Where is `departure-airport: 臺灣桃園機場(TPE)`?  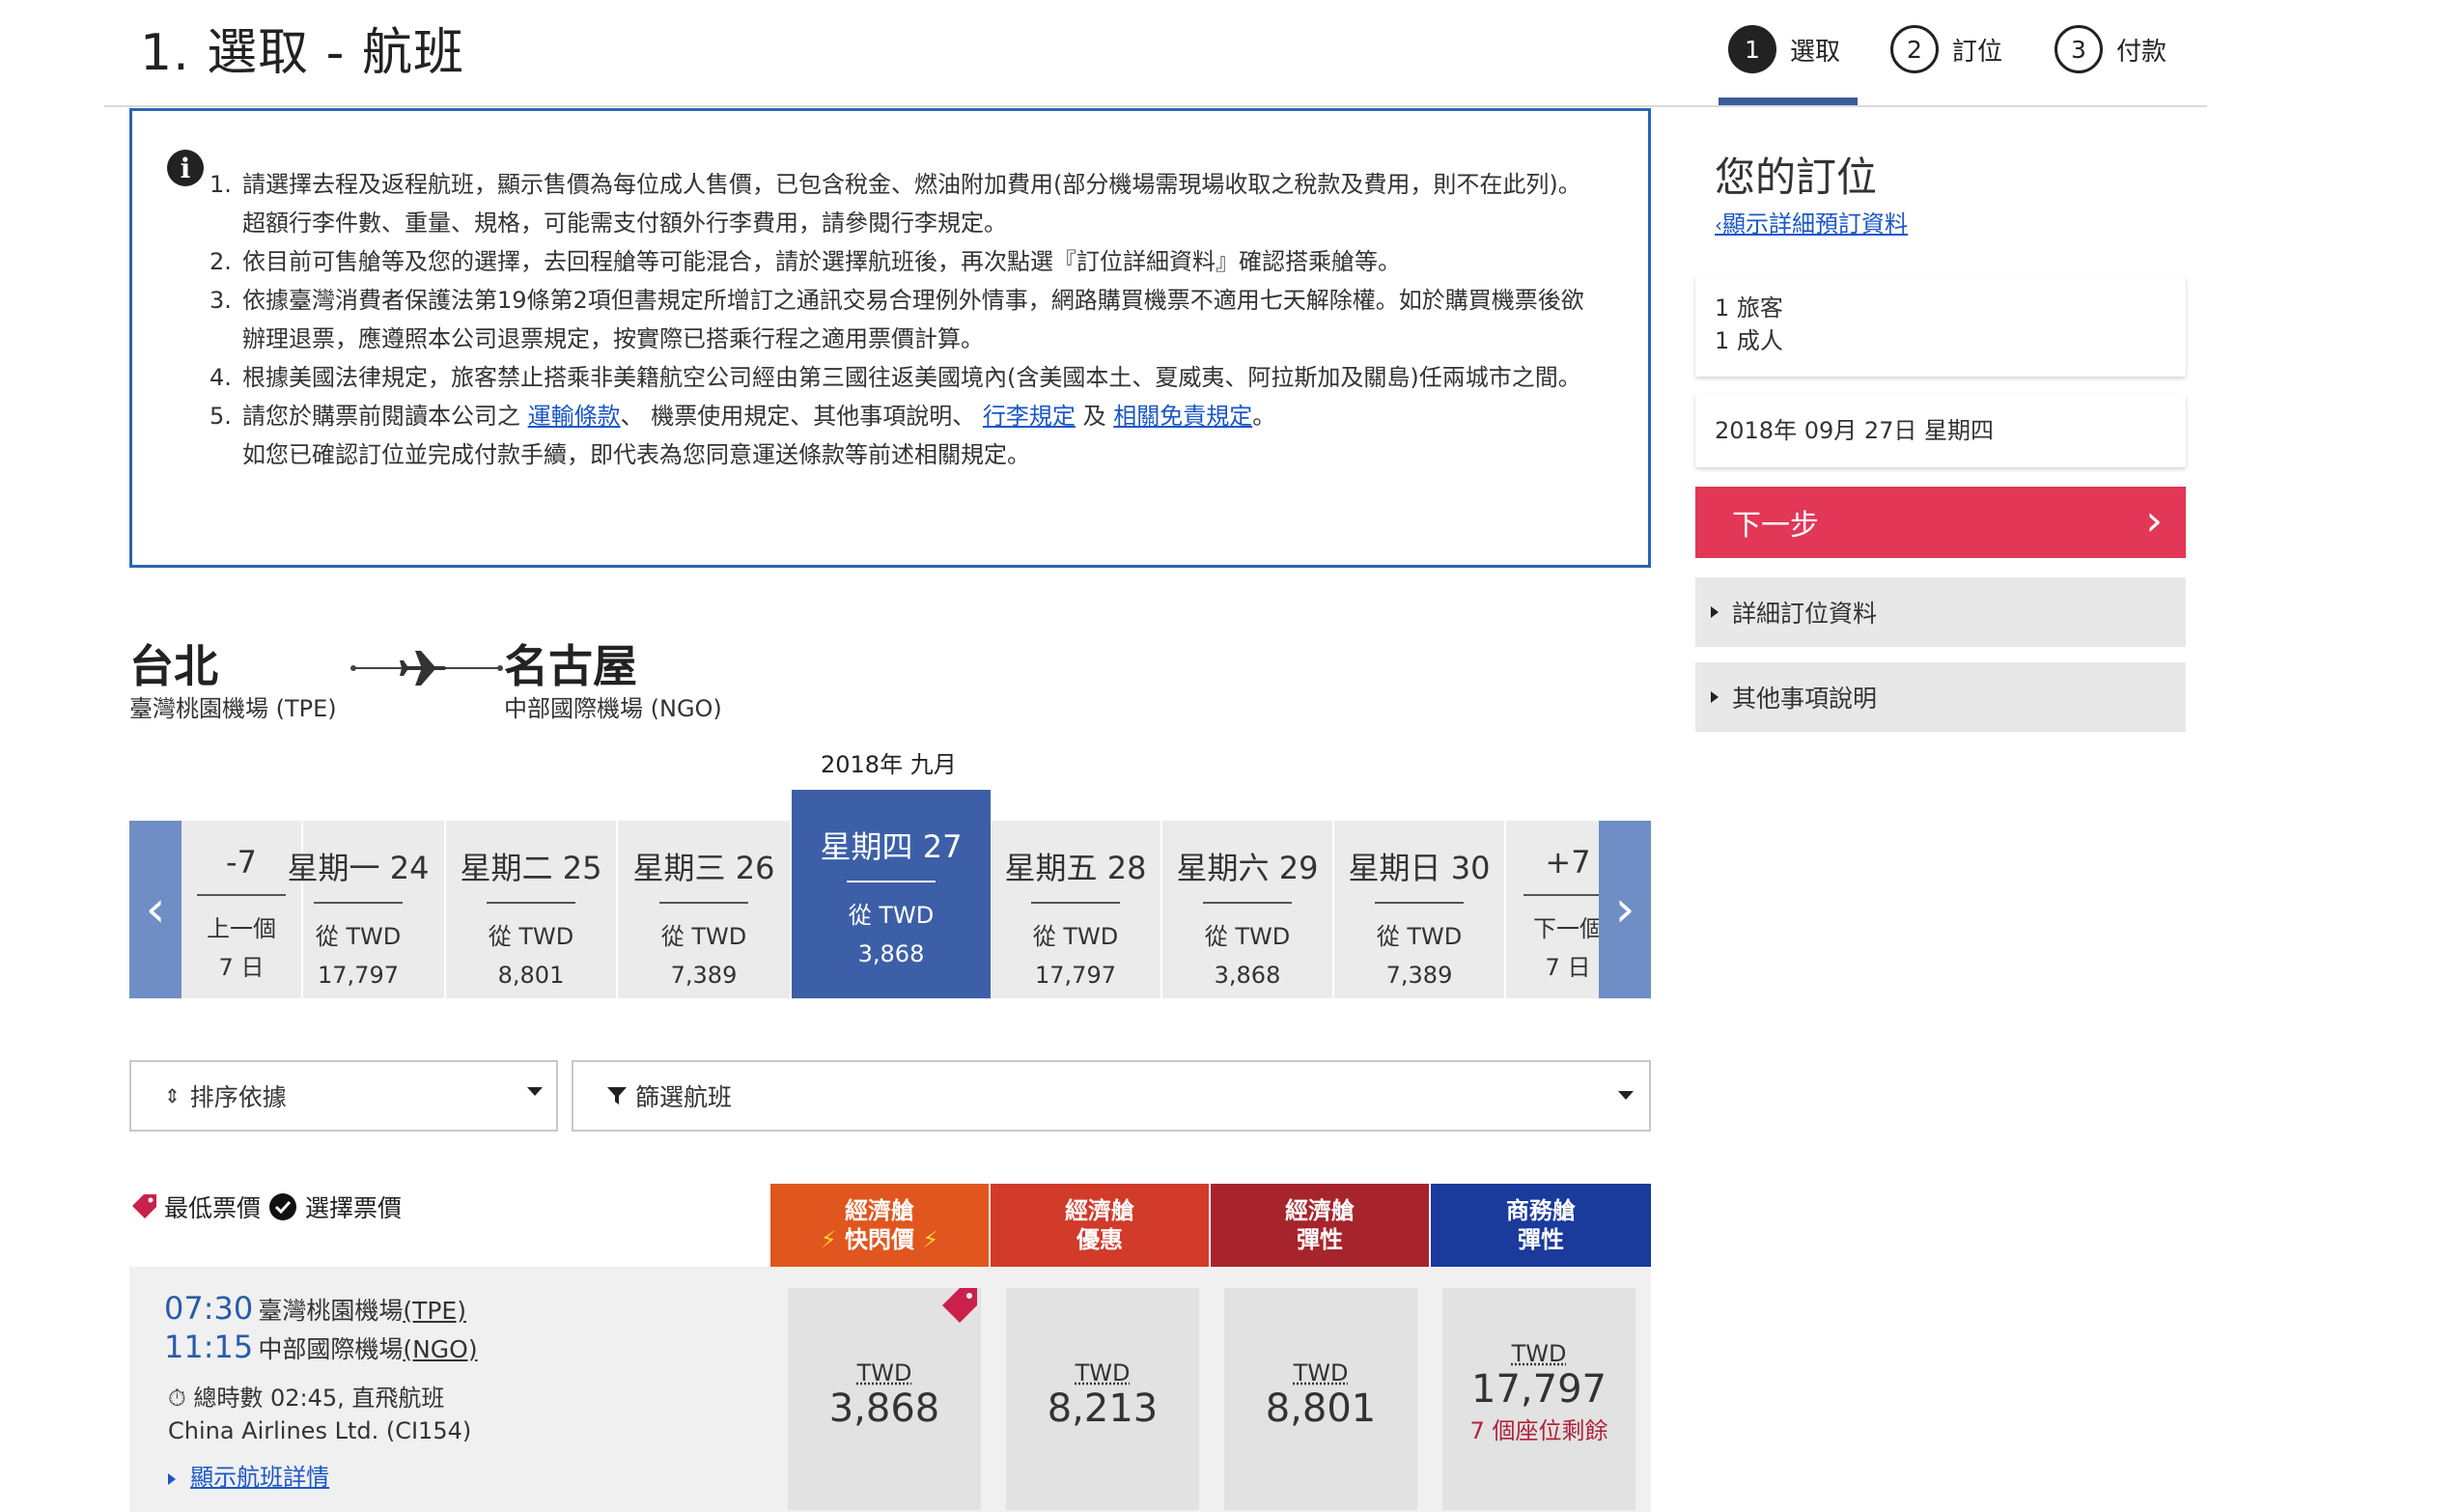 departure-airport: 臺灣桃園機場(TPE) is located at coordinates (362, 1311).